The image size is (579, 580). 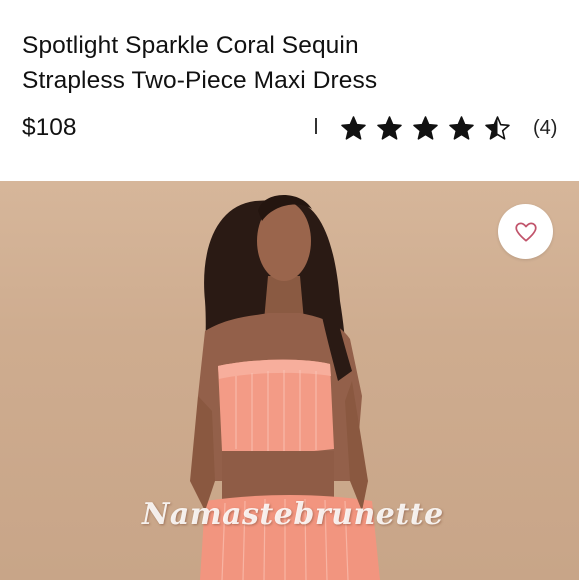 What do you see at coordinates (316, 126) in the screenshot?
I see `rating-divider` at bounding box center [316, 126].